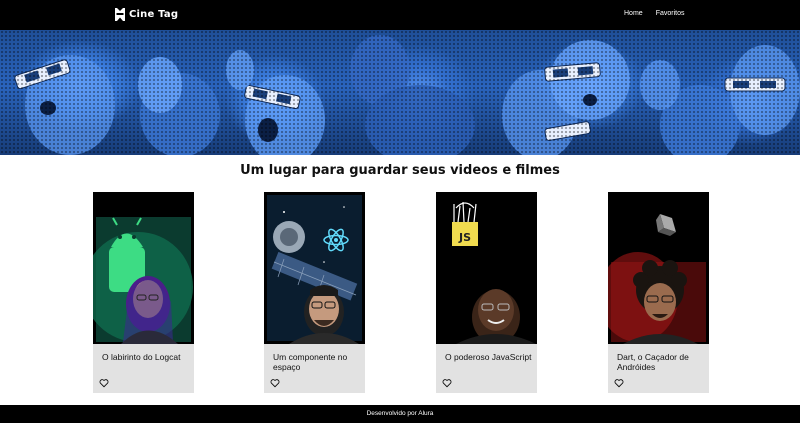  I want to click on main-nav: Home Favoritos, so click(654, 13).